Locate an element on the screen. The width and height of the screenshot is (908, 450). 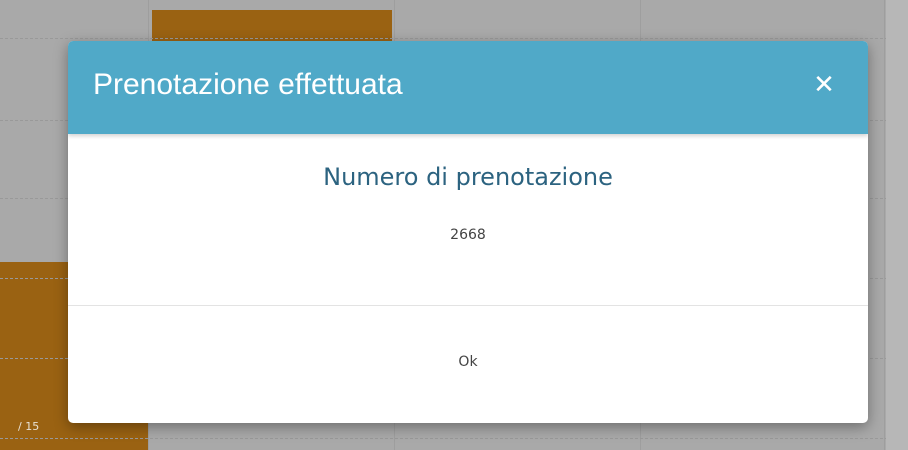
calendar-corner-label: / 15 is located at coordinates (29, 426).